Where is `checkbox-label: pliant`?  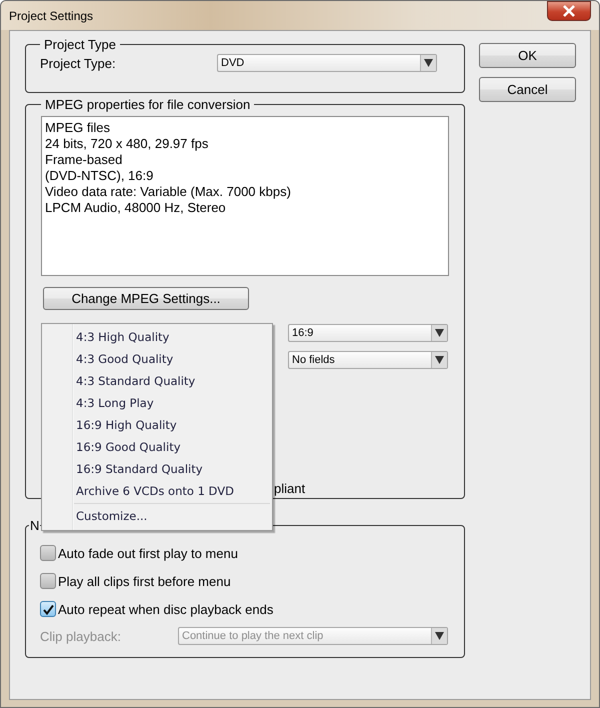 checkbox-label: pliant is located at coordinates (290, 488).